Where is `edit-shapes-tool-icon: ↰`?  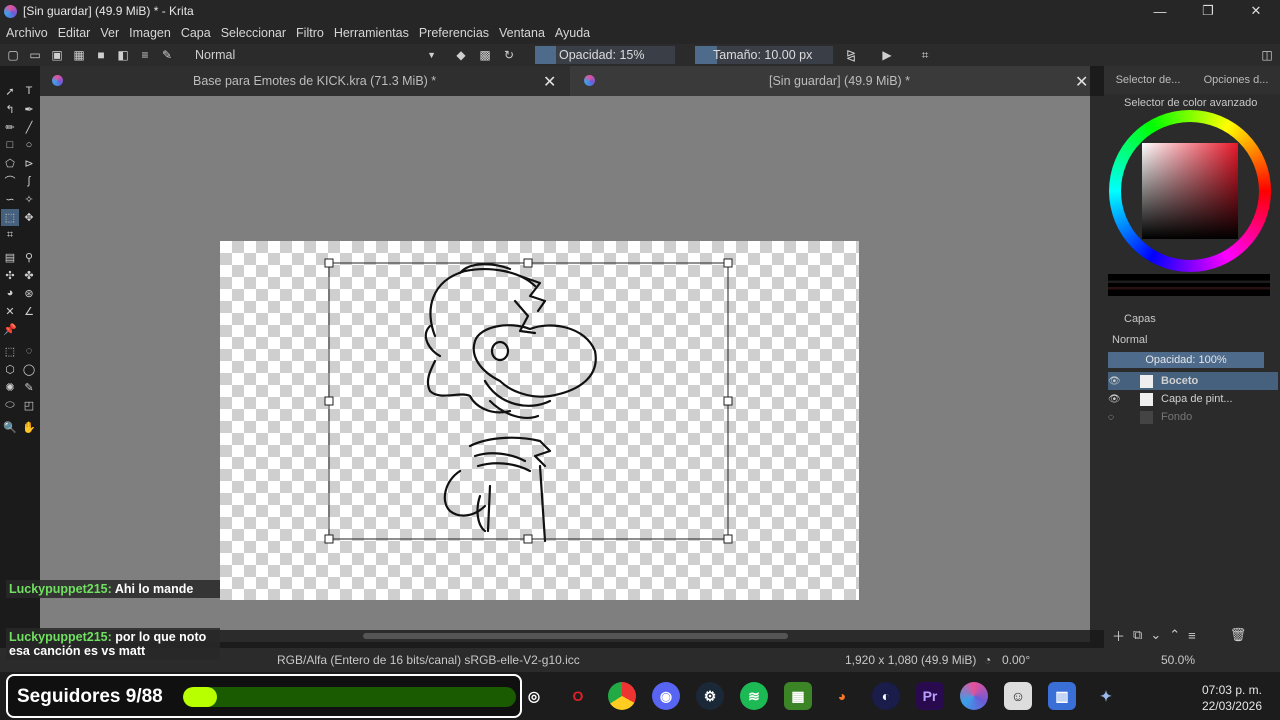 edit-shapes-tool-icon: ↰ is located at coordinates (10, 109).